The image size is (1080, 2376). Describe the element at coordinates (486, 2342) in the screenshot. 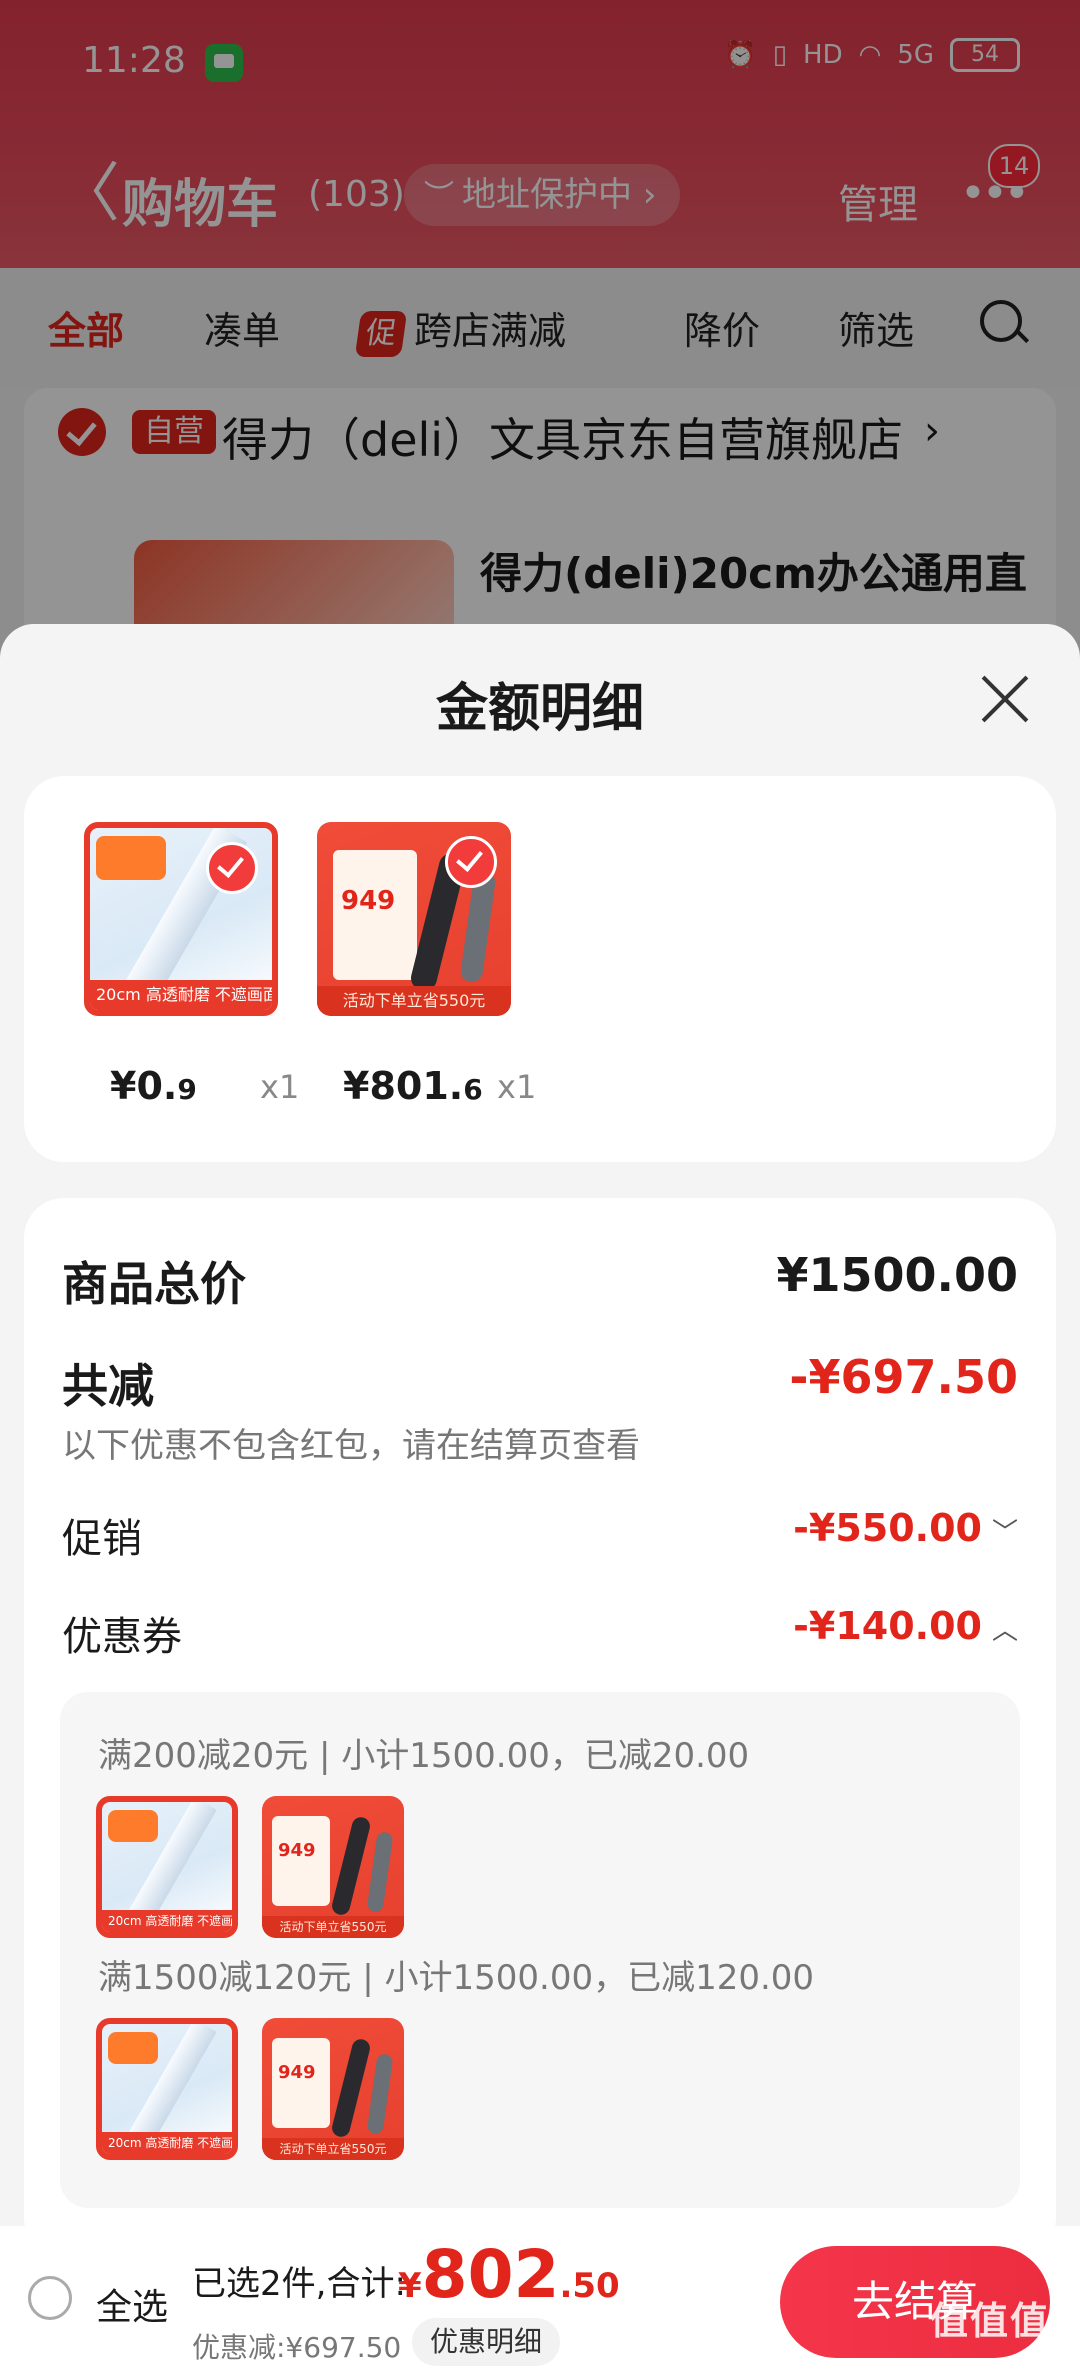

I see `discount-detail-button: 优惠明细` at that location.